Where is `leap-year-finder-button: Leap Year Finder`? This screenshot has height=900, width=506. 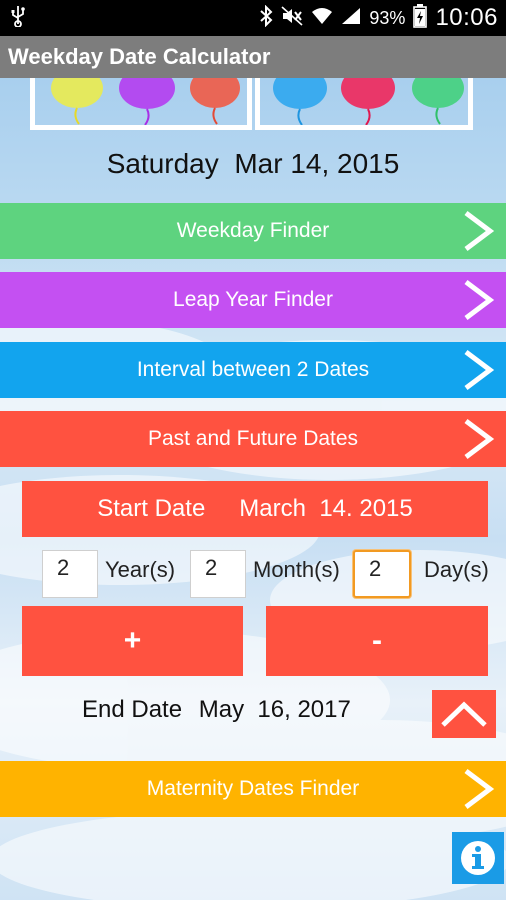
leap-year-finder-button: Leap Year Finder is located at coordinates (253, 300).